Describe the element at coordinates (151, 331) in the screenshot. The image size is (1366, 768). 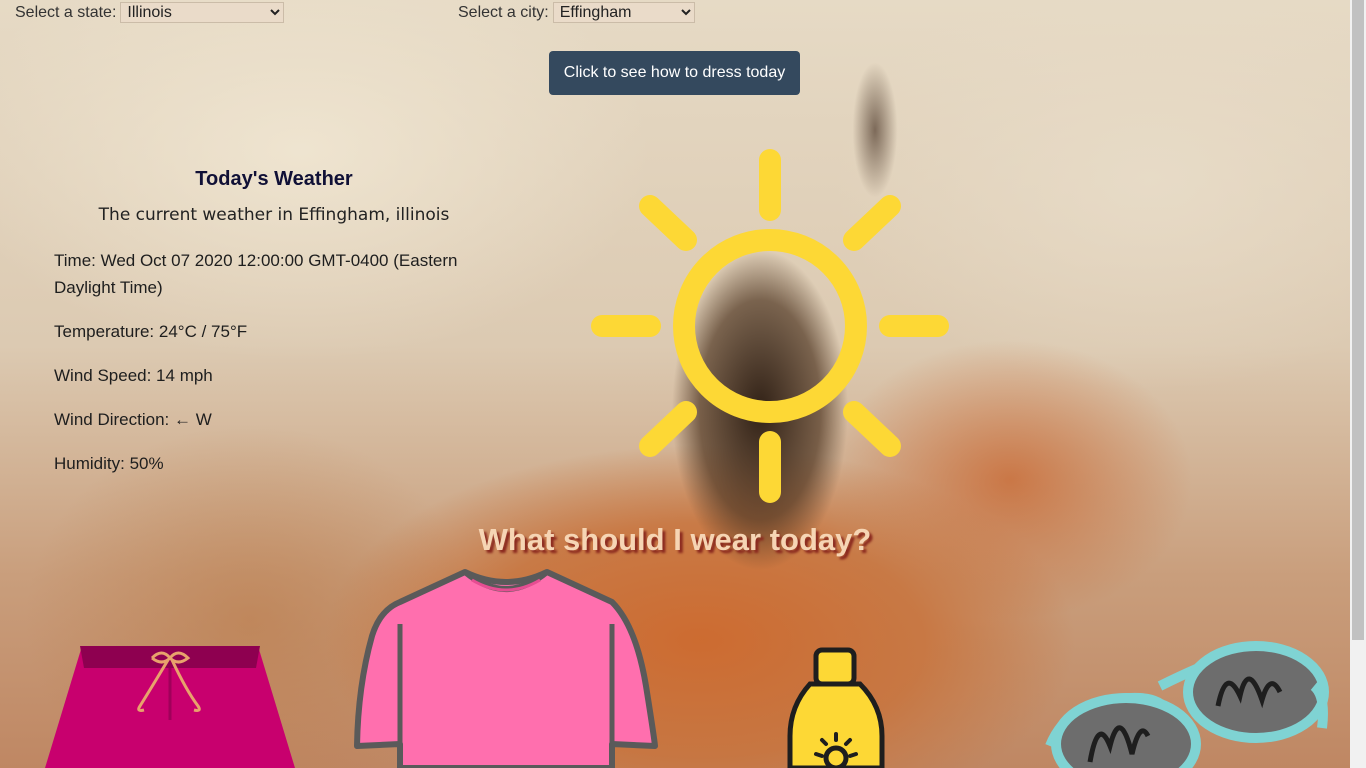
I see `weather-temperature: Temperature: 24°C / 75°F` at that location.